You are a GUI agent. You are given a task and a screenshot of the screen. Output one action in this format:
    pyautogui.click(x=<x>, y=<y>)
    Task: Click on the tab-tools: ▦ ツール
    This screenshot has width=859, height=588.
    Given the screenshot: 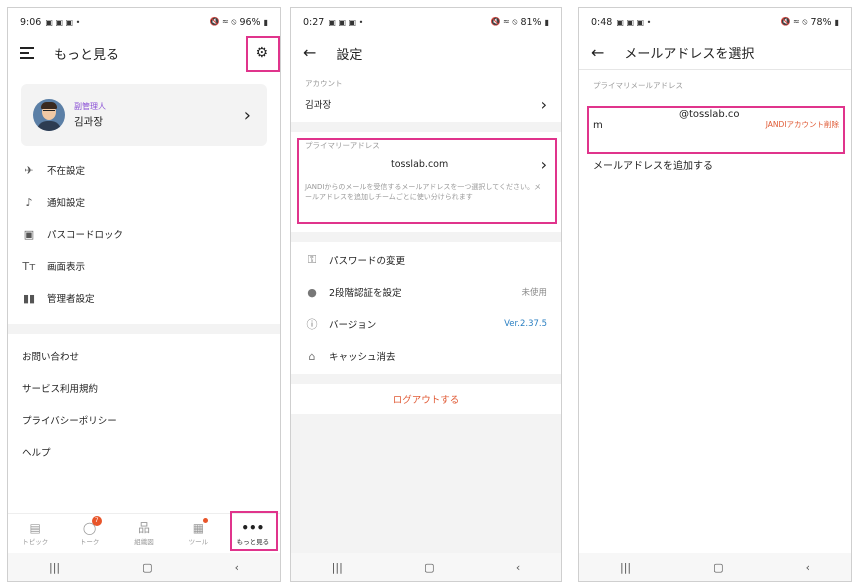 What is the action you would take?
    pyautogui.click(x=198, y=533)
    